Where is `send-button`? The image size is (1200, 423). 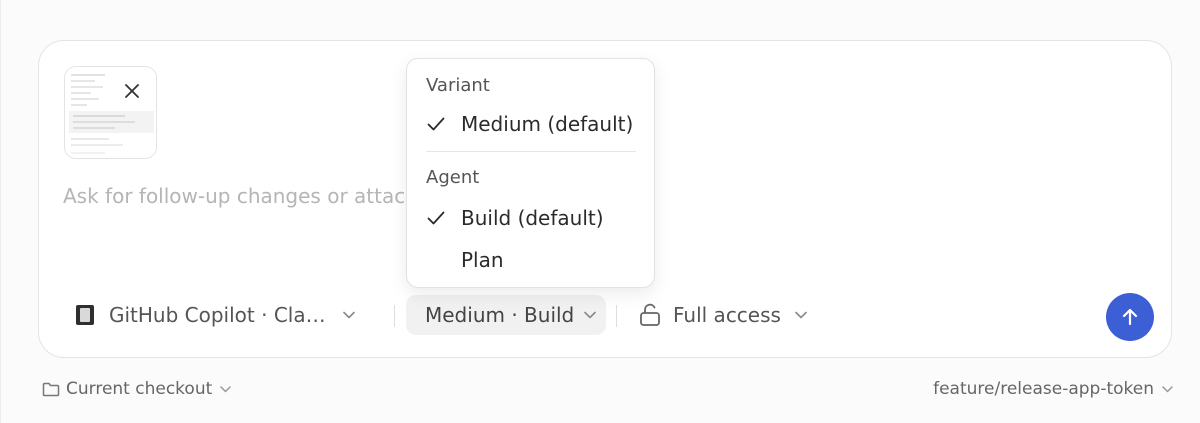
send-button is located at coordinates (1130, 317).